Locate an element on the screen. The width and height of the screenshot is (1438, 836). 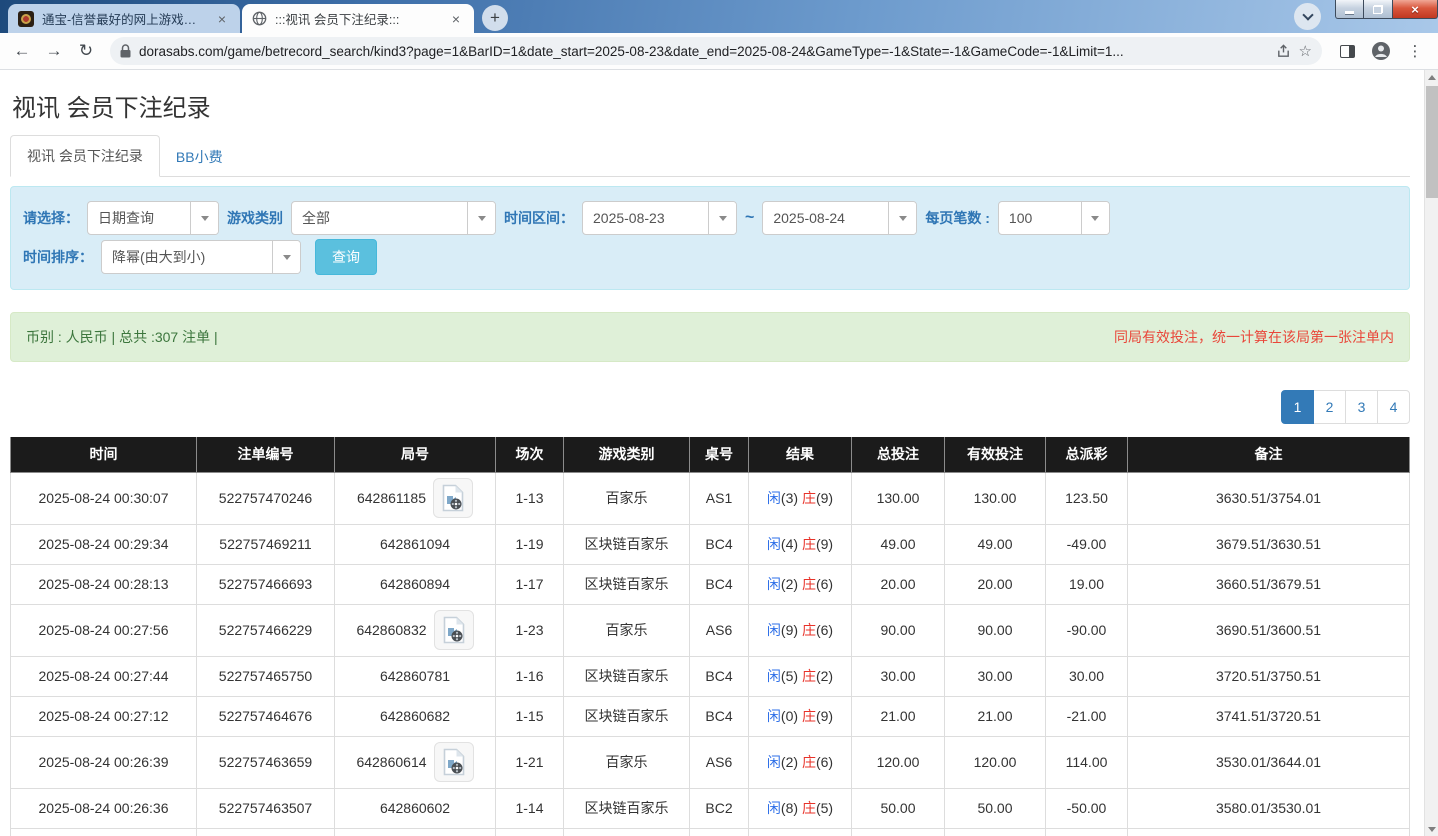
currency-total-text: 币别 : 人民币 | 总共 :307 注单 | is located at coordinates (122, 337).